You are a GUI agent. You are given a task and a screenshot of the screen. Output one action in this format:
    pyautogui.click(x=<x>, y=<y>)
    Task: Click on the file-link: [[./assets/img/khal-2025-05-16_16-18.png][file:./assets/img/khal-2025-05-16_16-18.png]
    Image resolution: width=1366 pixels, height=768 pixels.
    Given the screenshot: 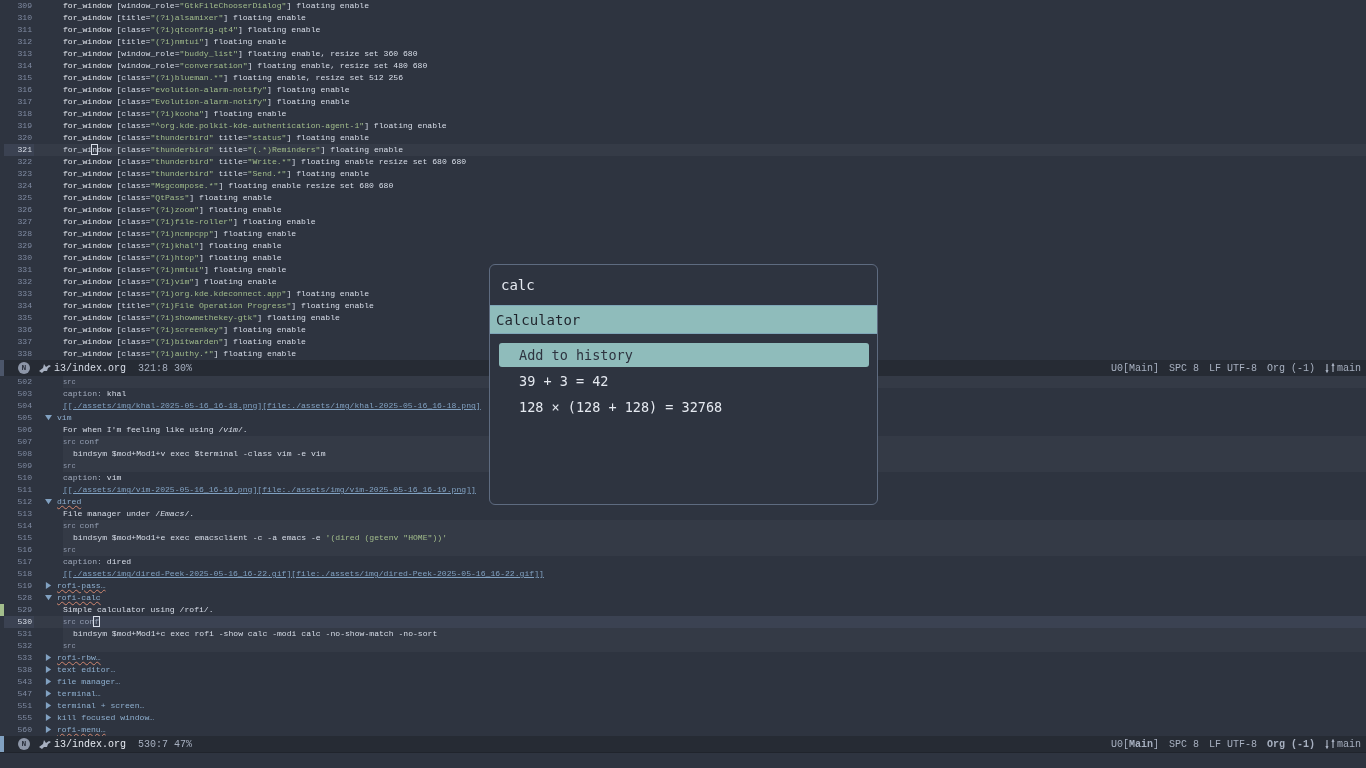 What is the action you would take?
    pyautogui.click(x=272, y=405)
    